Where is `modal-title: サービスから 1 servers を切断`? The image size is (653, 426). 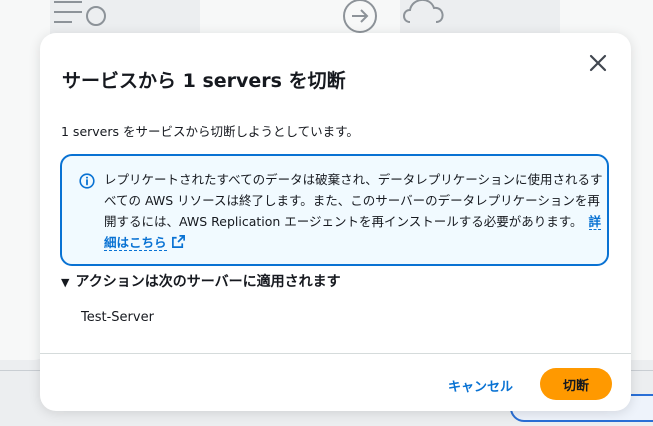 modal-title: サービスから 1 servers を切断 is located at coordinates (204, 81).